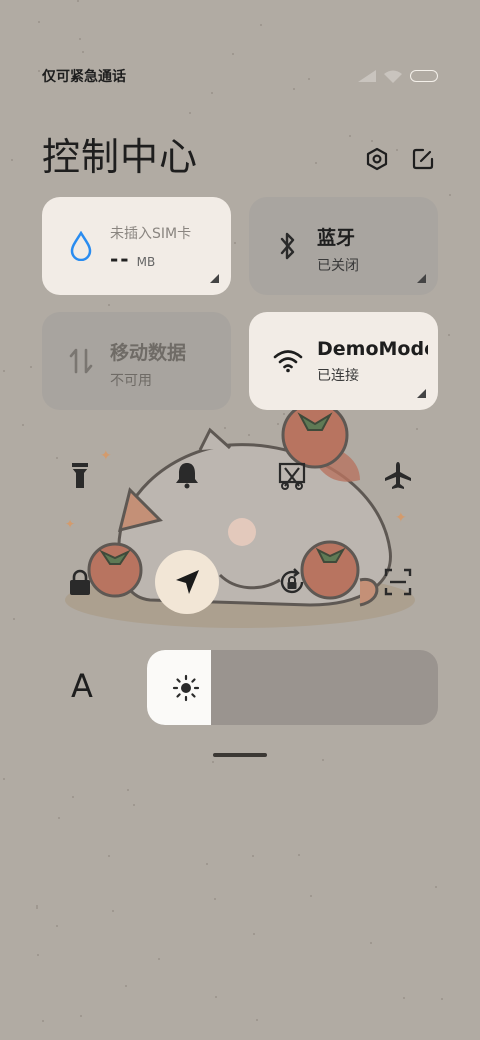 This screenshot has width=480, height=1040. I want to click on data-usage-value: --, so click(120, 259).